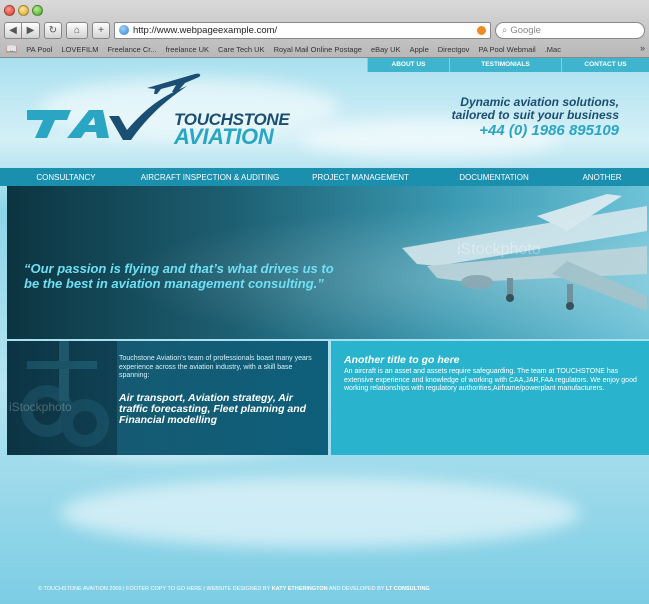  Describe the element at coordinates (402, 360) in the screenshot. I see `info-panel-title: Another title to go here` at that location.